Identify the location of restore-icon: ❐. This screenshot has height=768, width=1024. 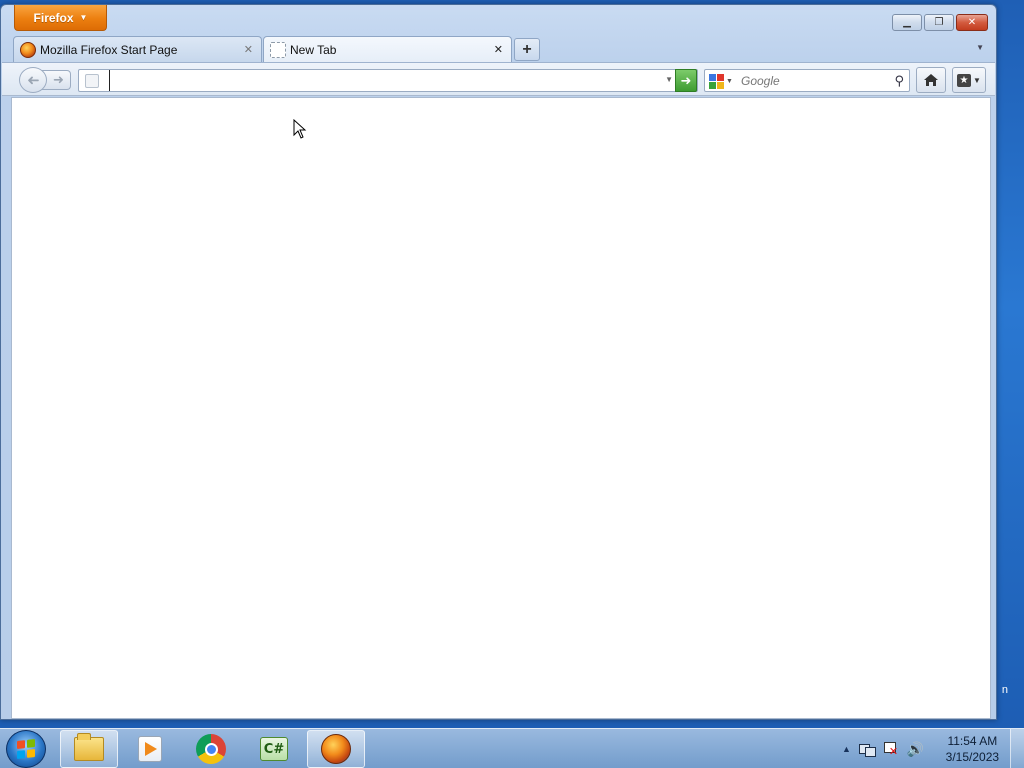
(939, 22).